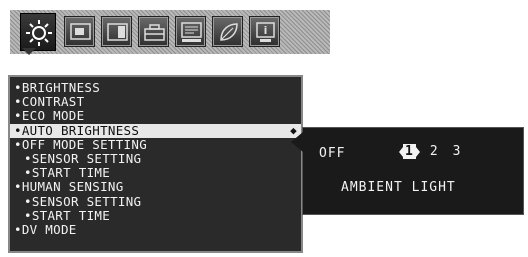  What do you see at coordinates (332, 153) in the screenshot?
I see `option-off: OFF` at bounding box center [332, 153].